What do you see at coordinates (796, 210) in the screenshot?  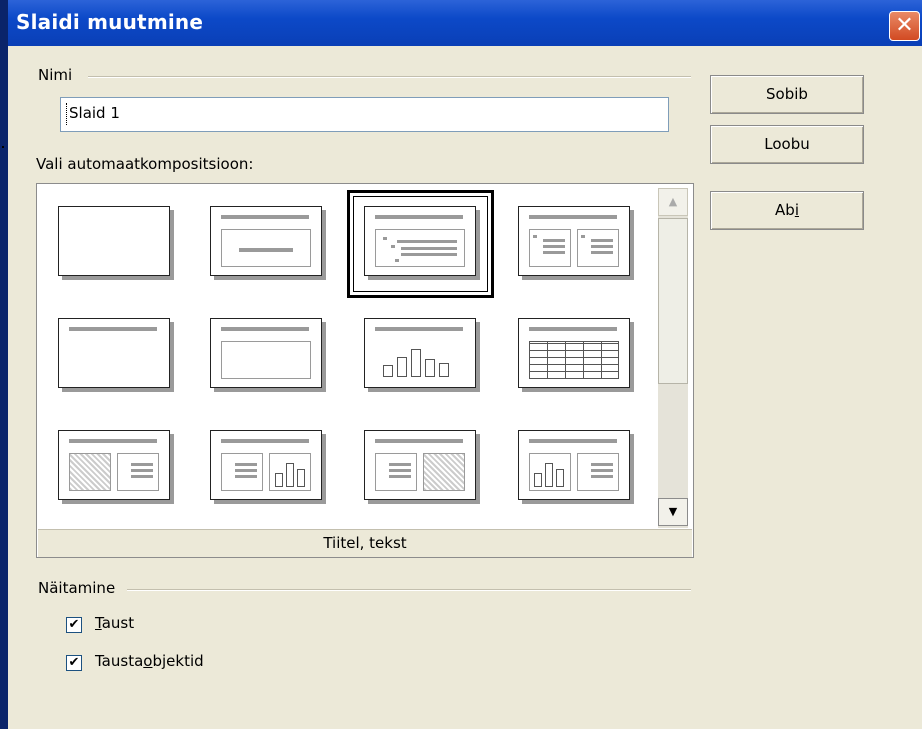 I see `help-button-mnemonic: i` at bounding box center [796, 210].